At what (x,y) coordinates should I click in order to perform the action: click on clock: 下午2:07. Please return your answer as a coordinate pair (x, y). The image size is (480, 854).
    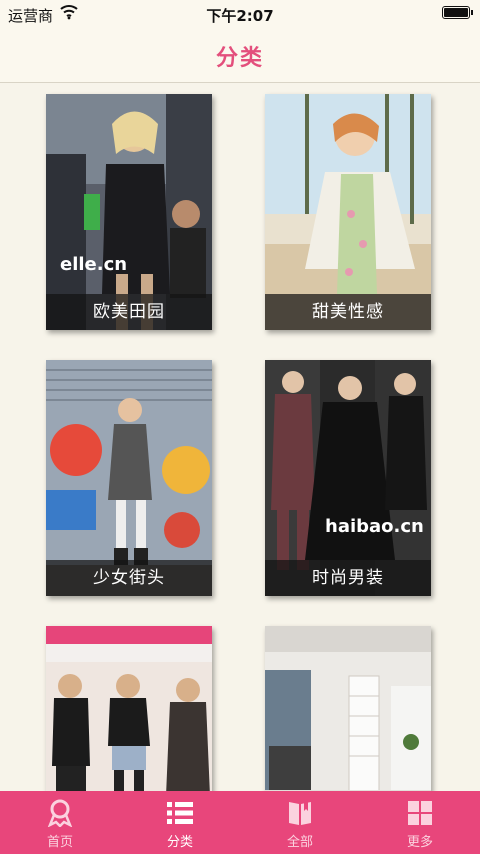
    Looking at the image, I should click on (240, 16).